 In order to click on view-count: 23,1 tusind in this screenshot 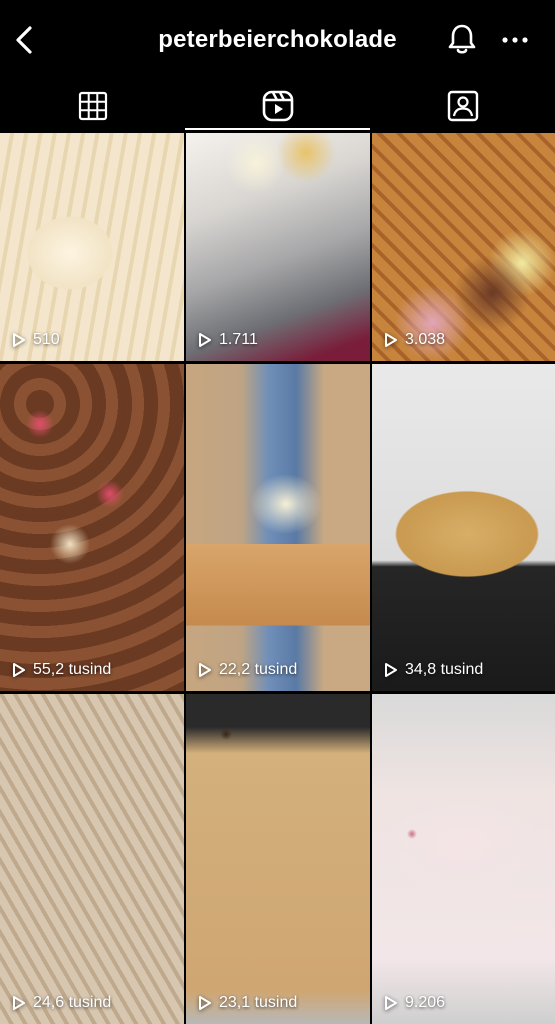, I will do `click(247, 1003)`.